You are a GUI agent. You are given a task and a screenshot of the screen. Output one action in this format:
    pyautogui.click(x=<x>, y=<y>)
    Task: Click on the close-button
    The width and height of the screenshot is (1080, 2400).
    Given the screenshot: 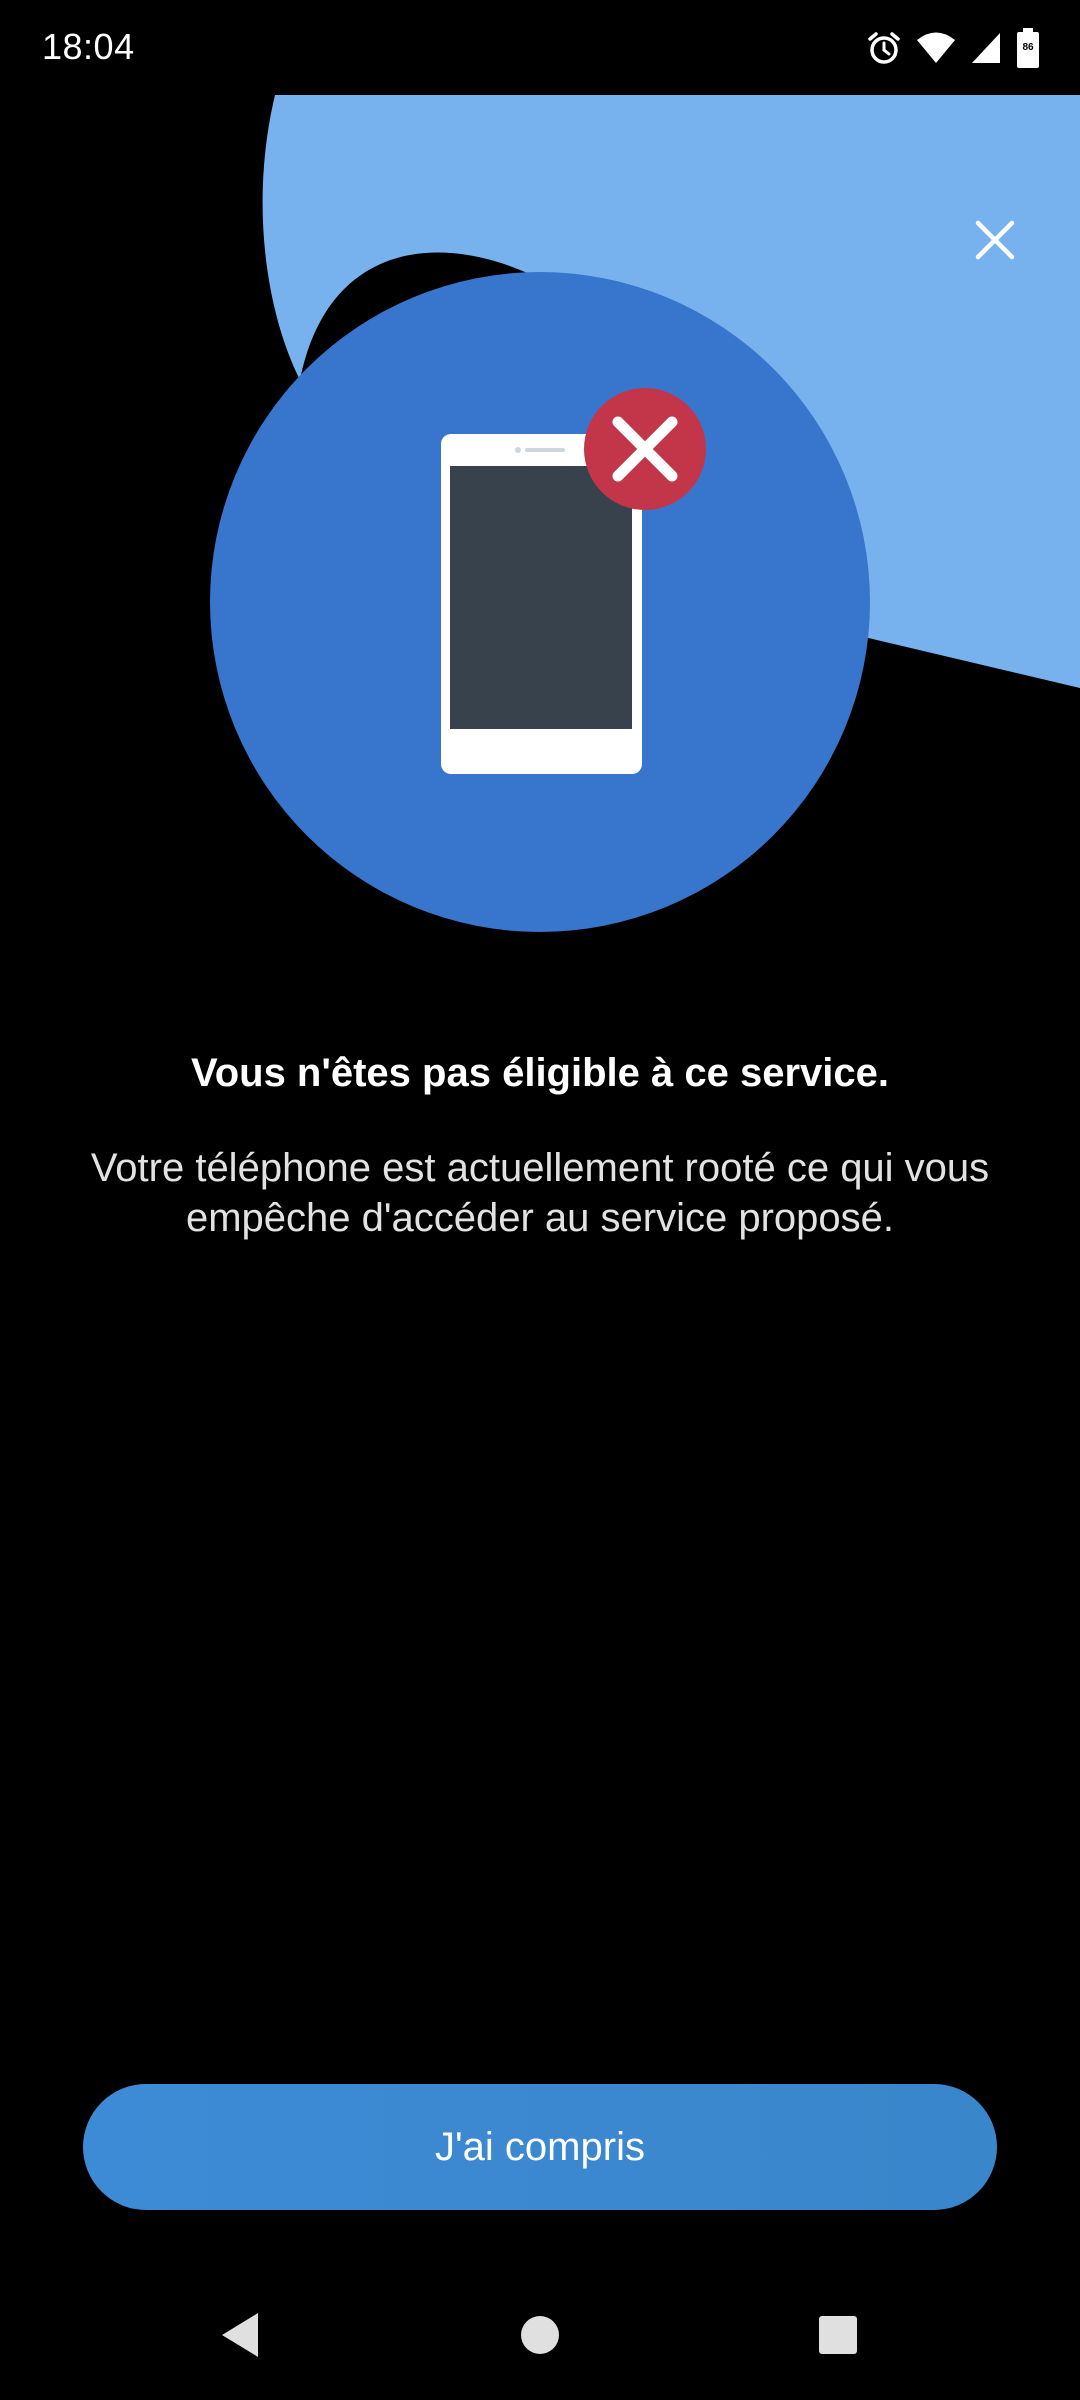 What is the action you would take?
    pyautogui.click(x=995, y=240)
    